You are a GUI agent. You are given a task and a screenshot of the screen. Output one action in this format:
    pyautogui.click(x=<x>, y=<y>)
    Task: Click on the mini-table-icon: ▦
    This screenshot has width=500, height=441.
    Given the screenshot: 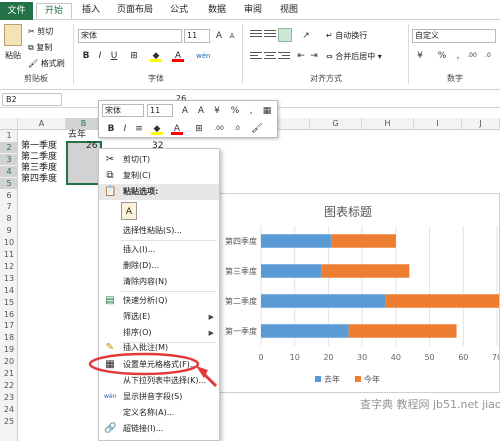 What is the action you would take?
    pyautogui.click(x=267, y=111)
    